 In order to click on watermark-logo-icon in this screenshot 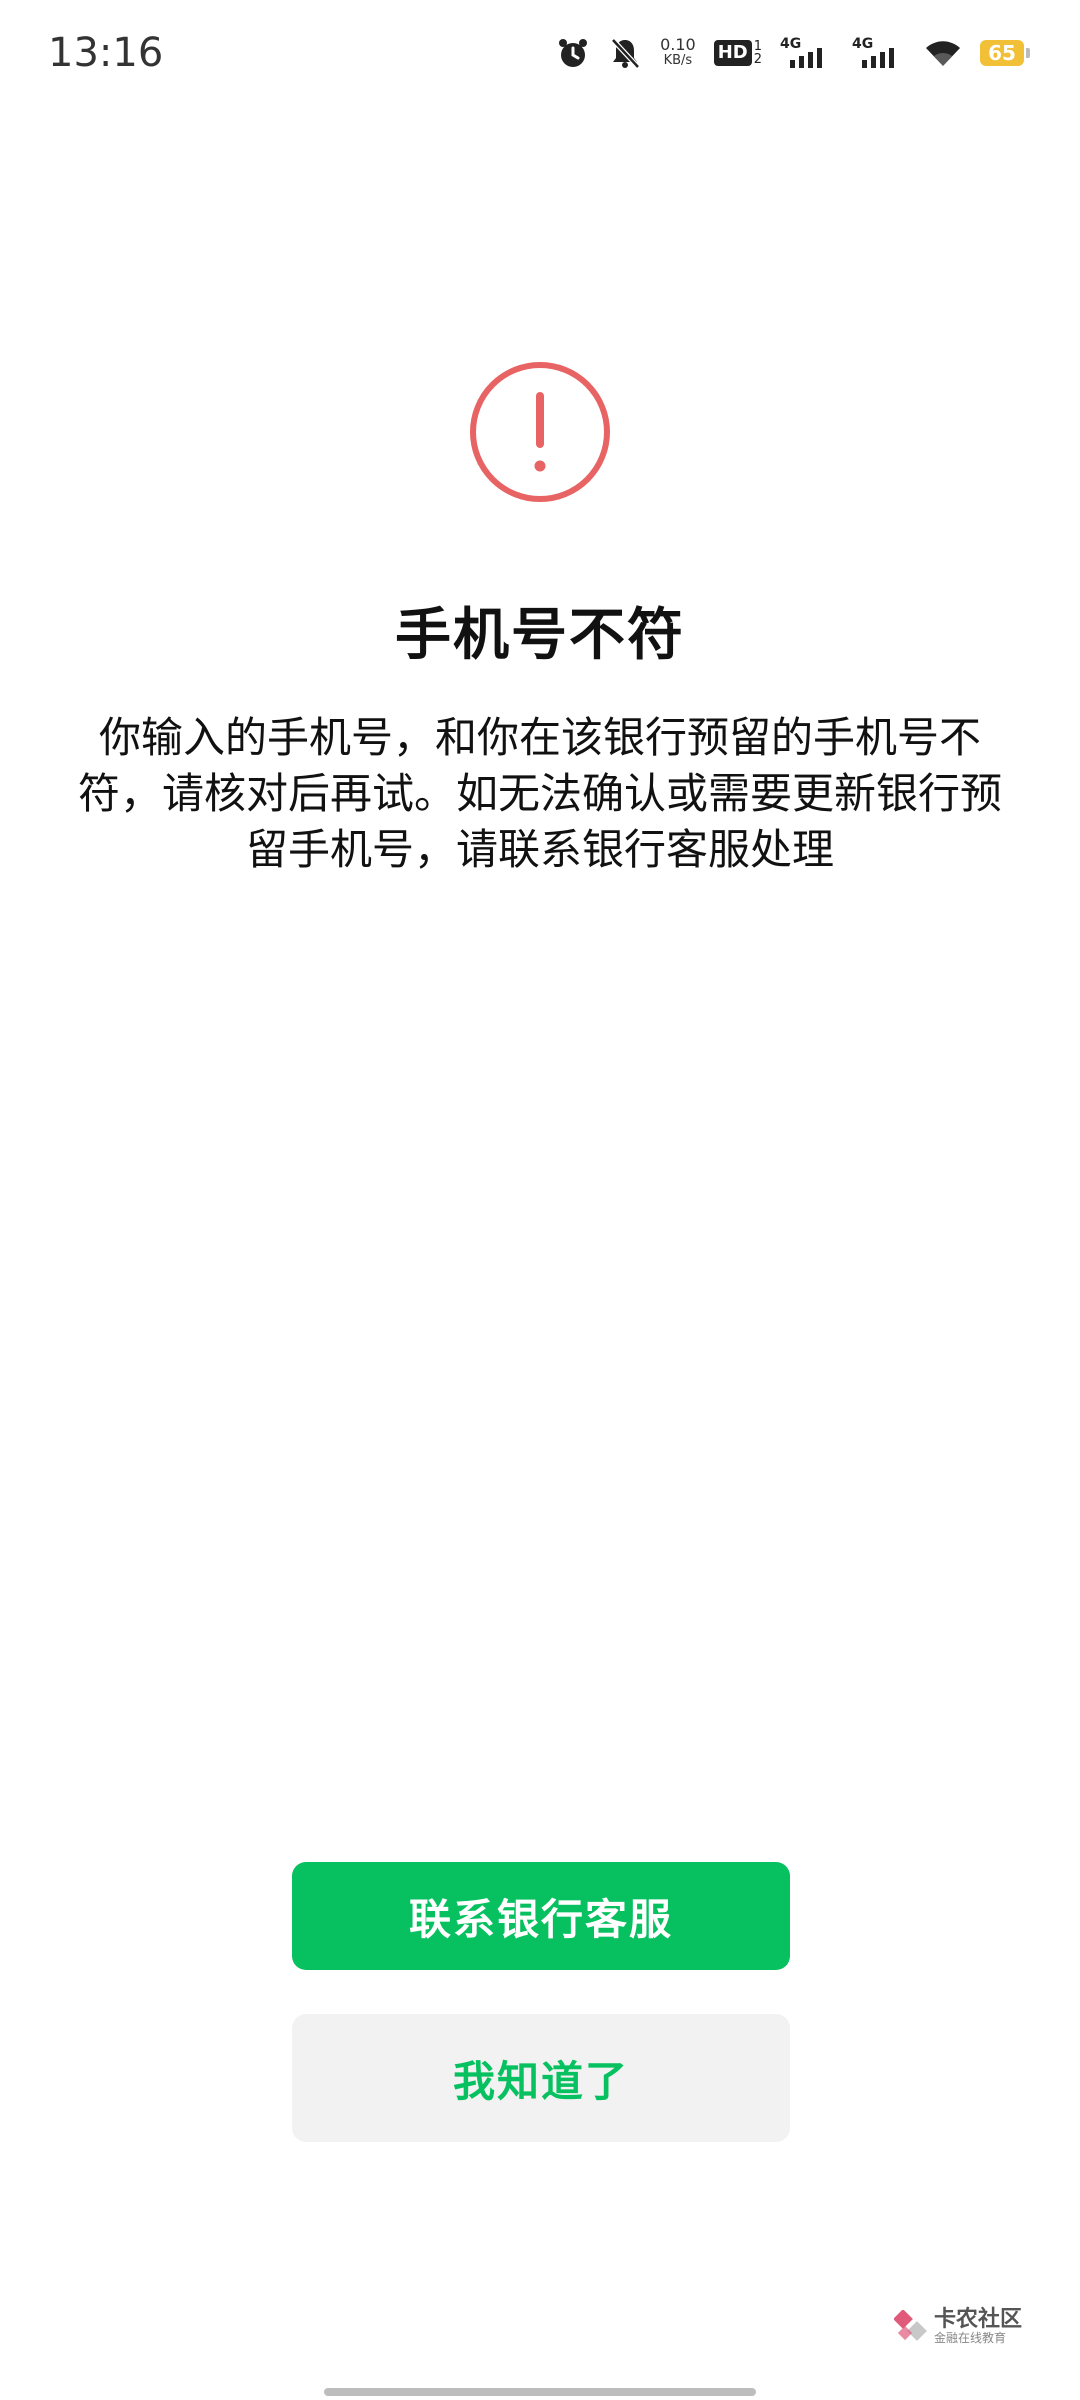, I will do `click(910, 2325)`.